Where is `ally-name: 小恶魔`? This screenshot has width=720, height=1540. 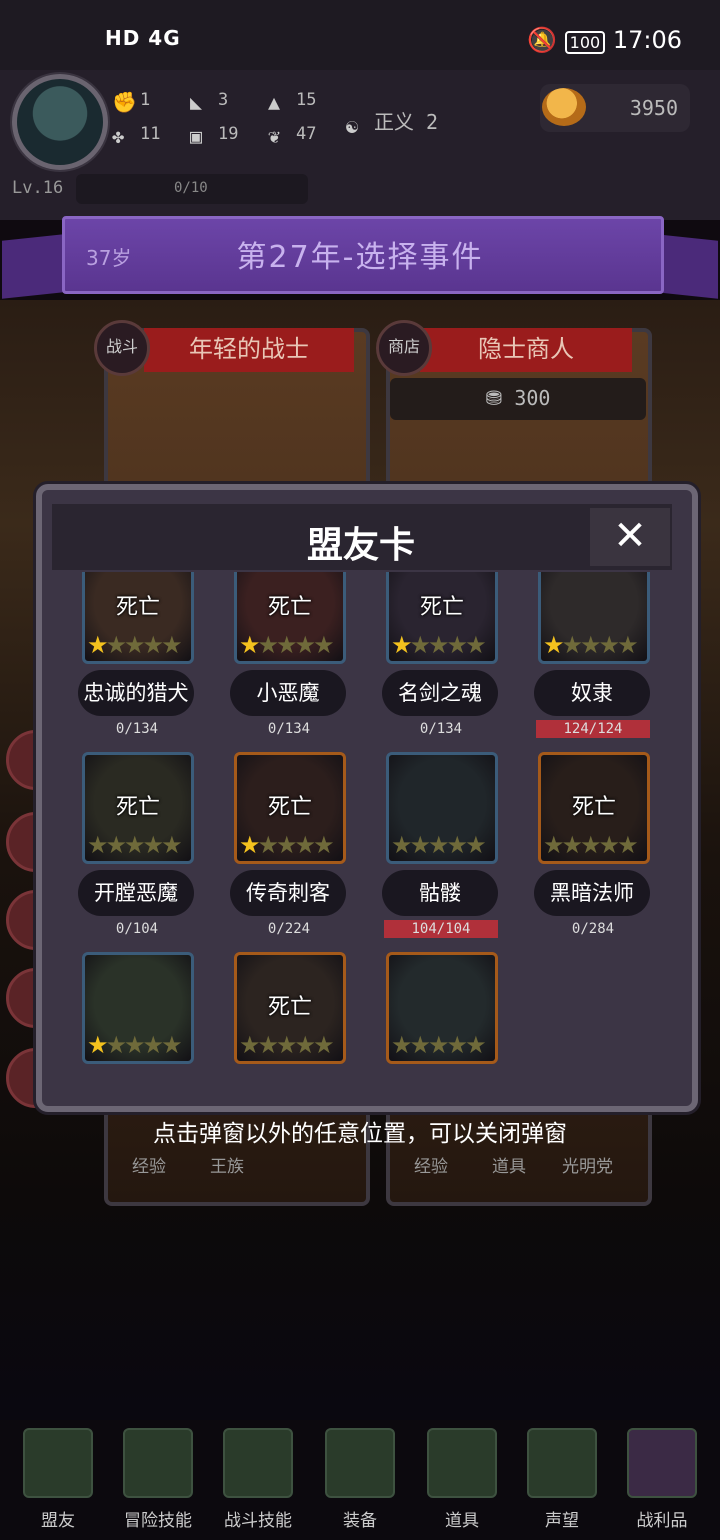
ally-name: 小恶魔 is located at coordinates (288, 693).